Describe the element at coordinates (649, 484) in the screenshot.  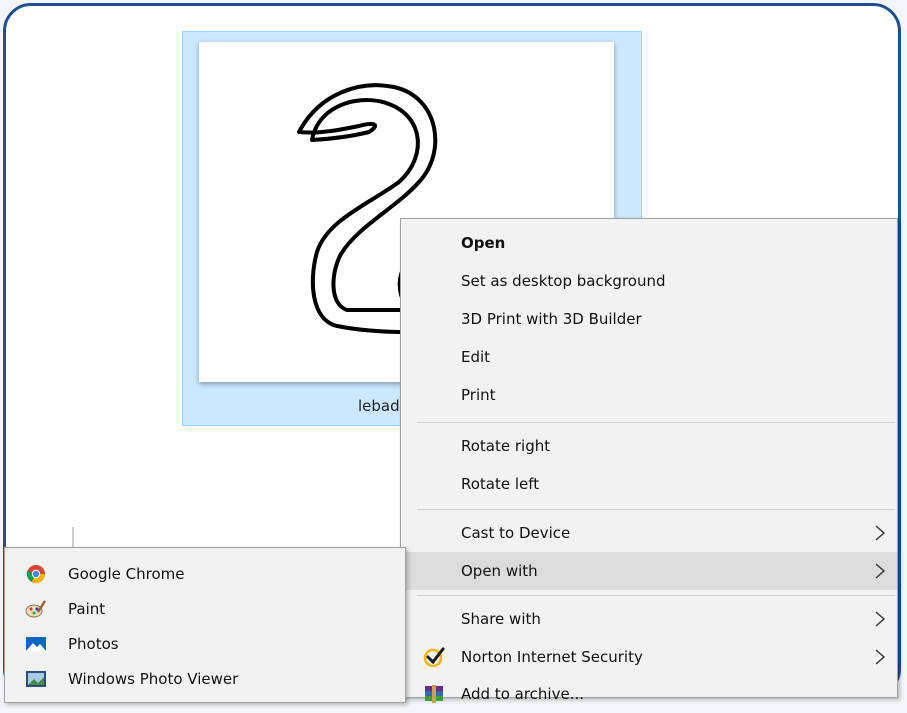
I see `menu-item-rotate-left: Rotate left` at that location.